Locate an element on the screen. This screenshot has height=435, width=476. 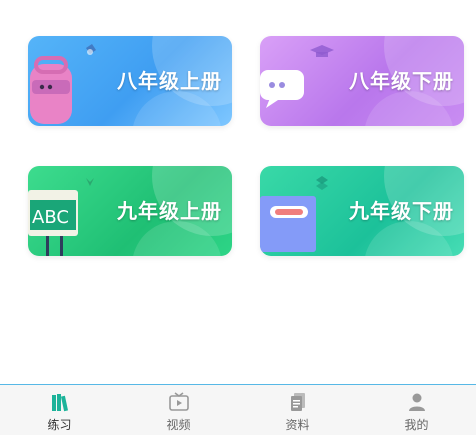
tab-practice: 练习 is located at coordinates (59, 410).